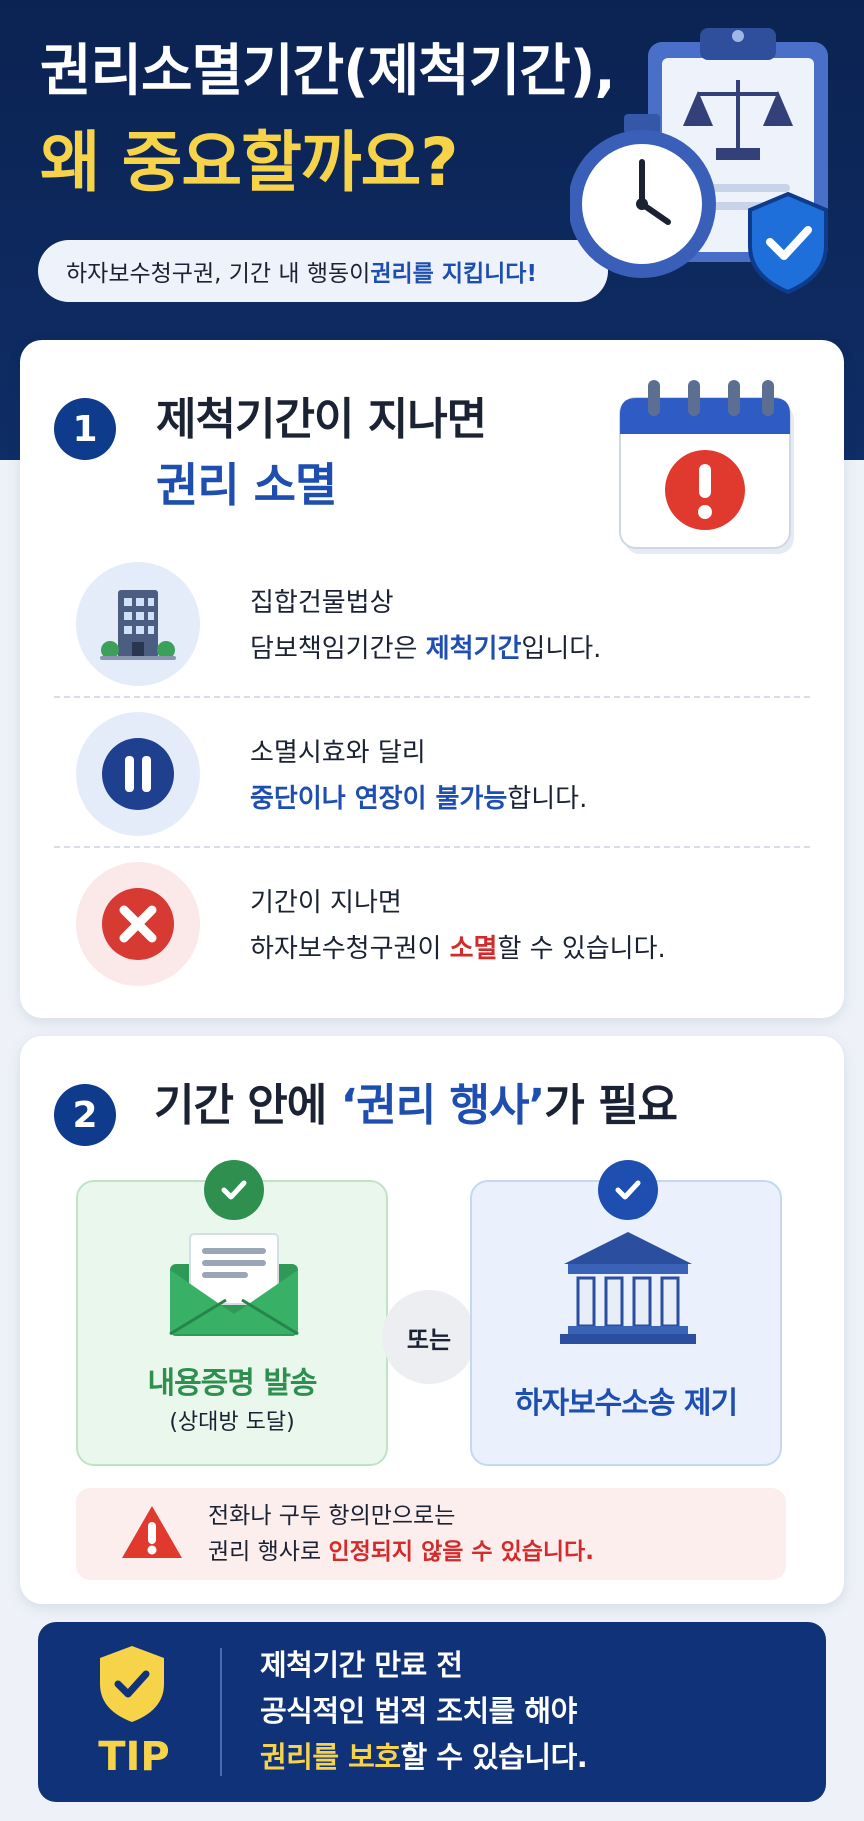 Image resolution: width=864 pixels, height=1821 pixels. What do you see at coordinates (547, 799) in the screenshot?
I see `section1-item-2-suffix: 합니다.` at bounding box center [547, 799].